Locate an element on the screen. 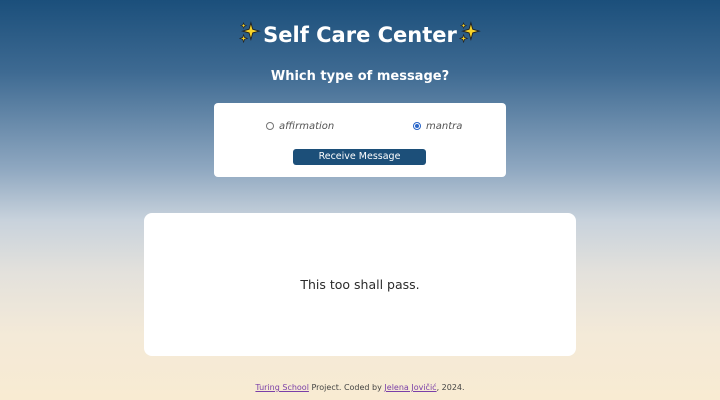 The height and width of the screenshot is (400, 720). mantra-option: mantra is located at coordinates (437, 126).